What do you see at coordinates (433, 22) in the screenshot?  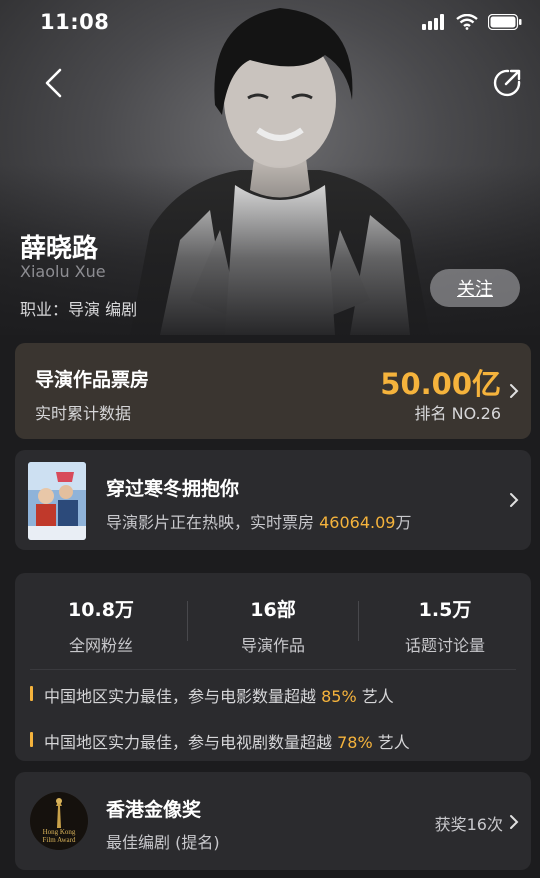 I see `signal-icon` at bounding box center [433, 22].